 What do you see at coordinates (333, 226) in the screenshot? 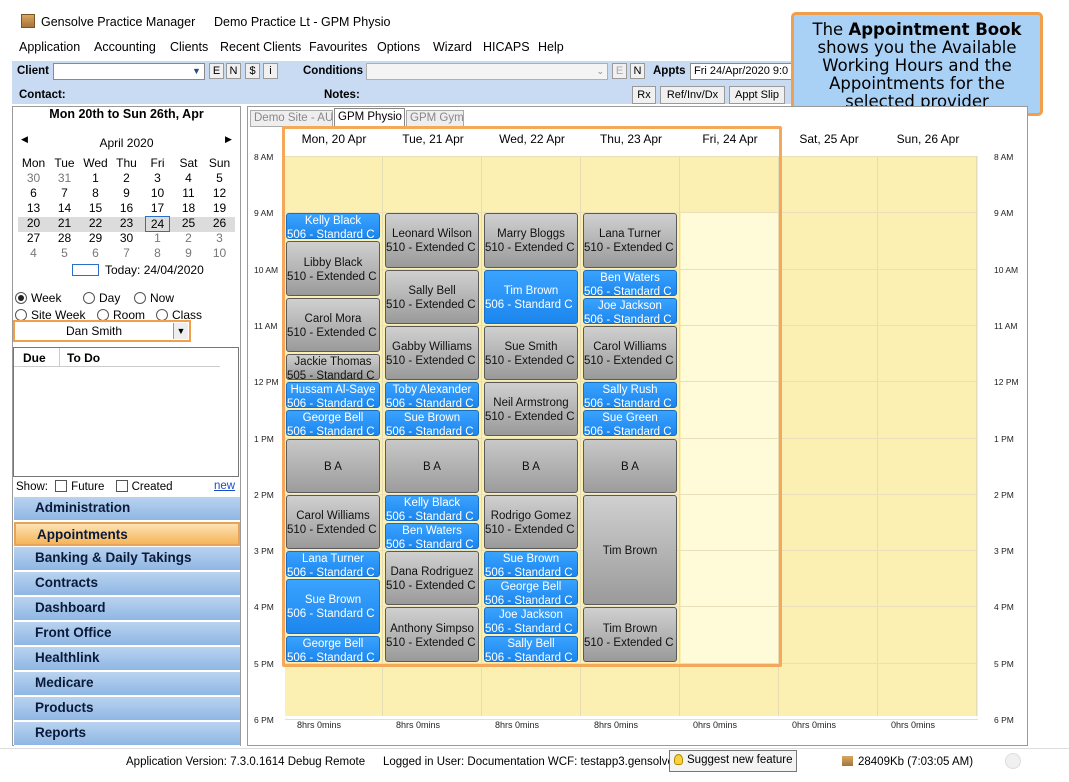
I see `appointment: Kelly Black 506 - Standard C` at bounding box center [333, 226].